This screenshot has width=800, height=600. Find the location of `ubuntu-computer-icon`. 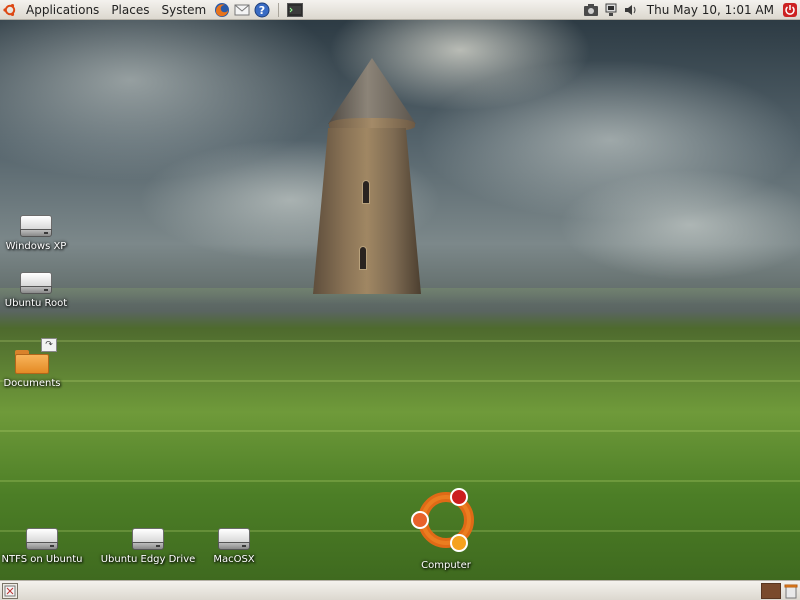

ubuntu-computer-icon is located at coordinates (442, 520).